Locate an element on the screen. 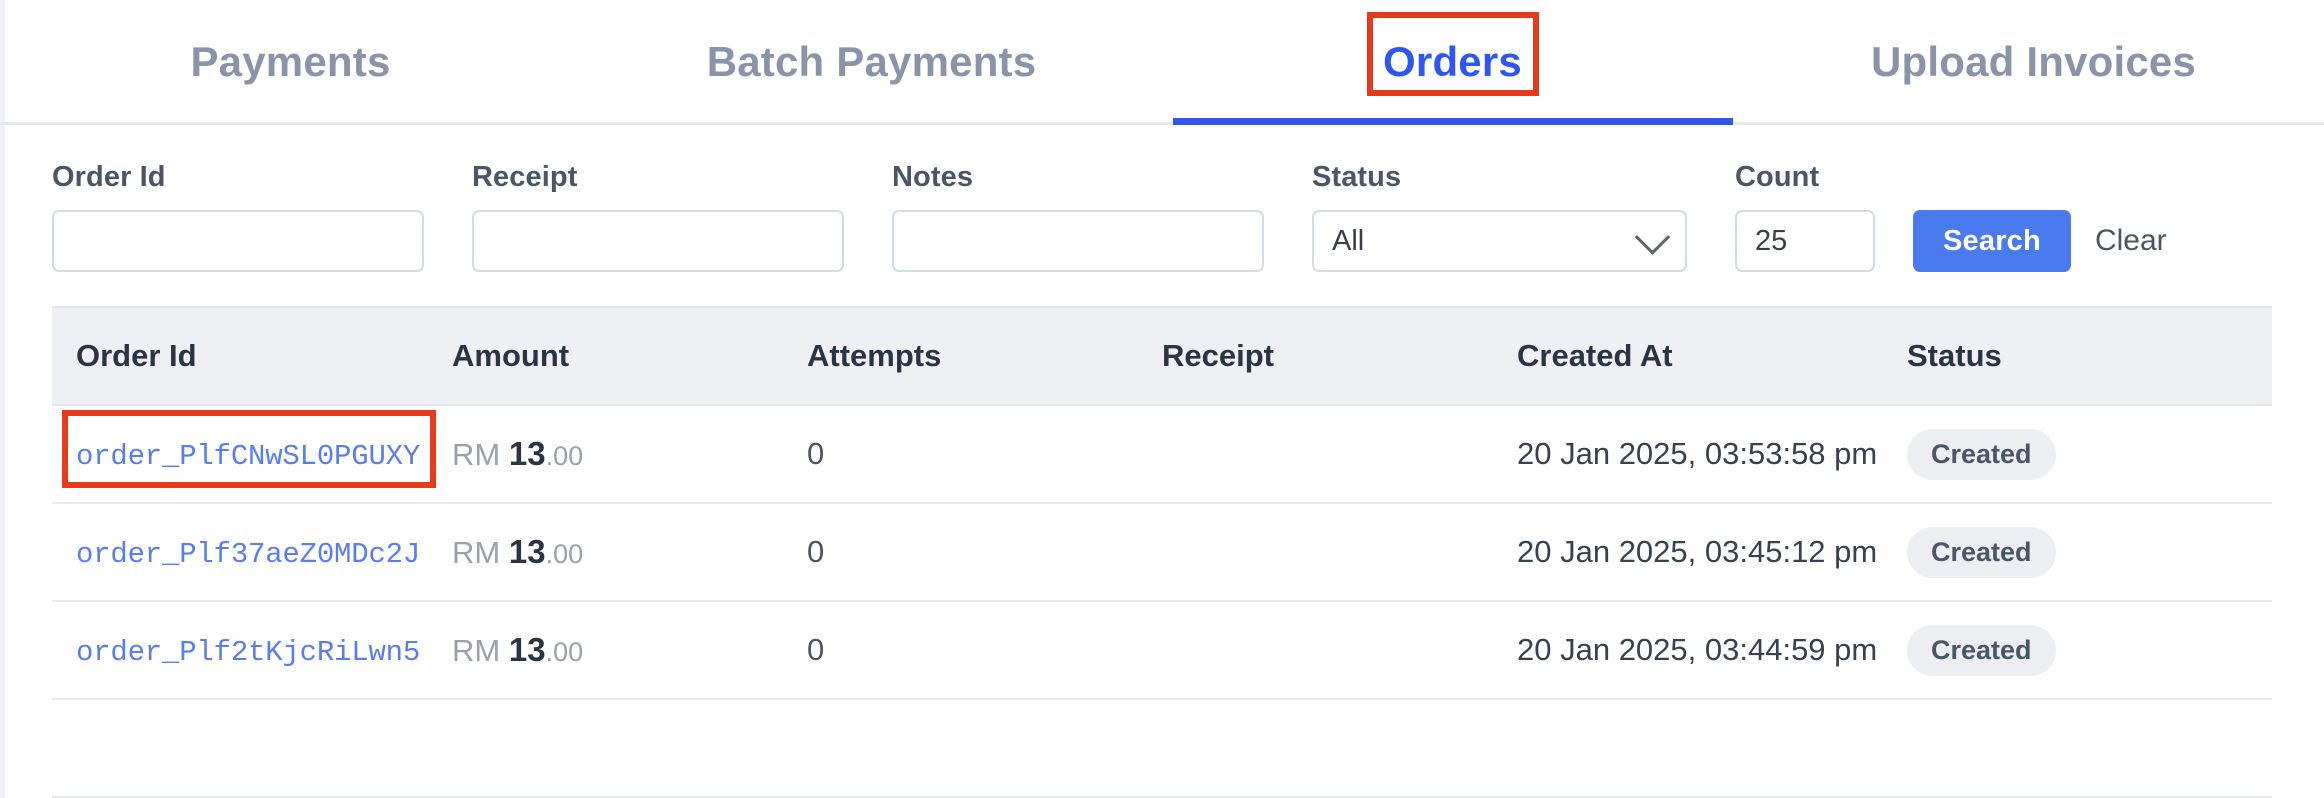 The height and width of the screenshot is (798, 2324). column-header-order-id: Order Id is located at coordinates (252, 356).